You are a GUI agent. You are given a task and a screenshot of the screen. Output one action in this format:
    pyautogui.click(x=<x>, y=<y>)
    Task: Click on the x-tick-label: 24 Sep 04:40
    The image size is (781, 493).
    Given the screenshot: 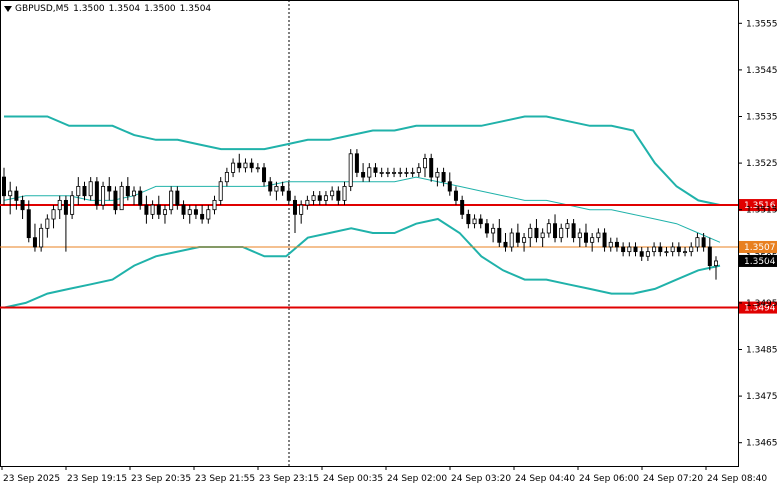 What is the action you would take?
    pyautogui.click(x=545, y=479)
    